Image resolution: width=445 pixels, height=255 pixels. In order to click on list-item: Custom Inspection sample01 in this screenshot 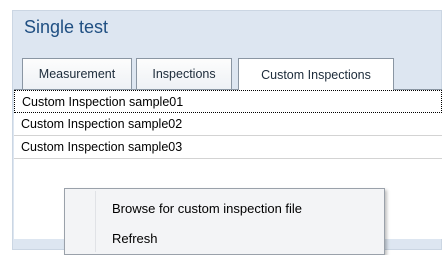, I will do `click(228, 101)`.